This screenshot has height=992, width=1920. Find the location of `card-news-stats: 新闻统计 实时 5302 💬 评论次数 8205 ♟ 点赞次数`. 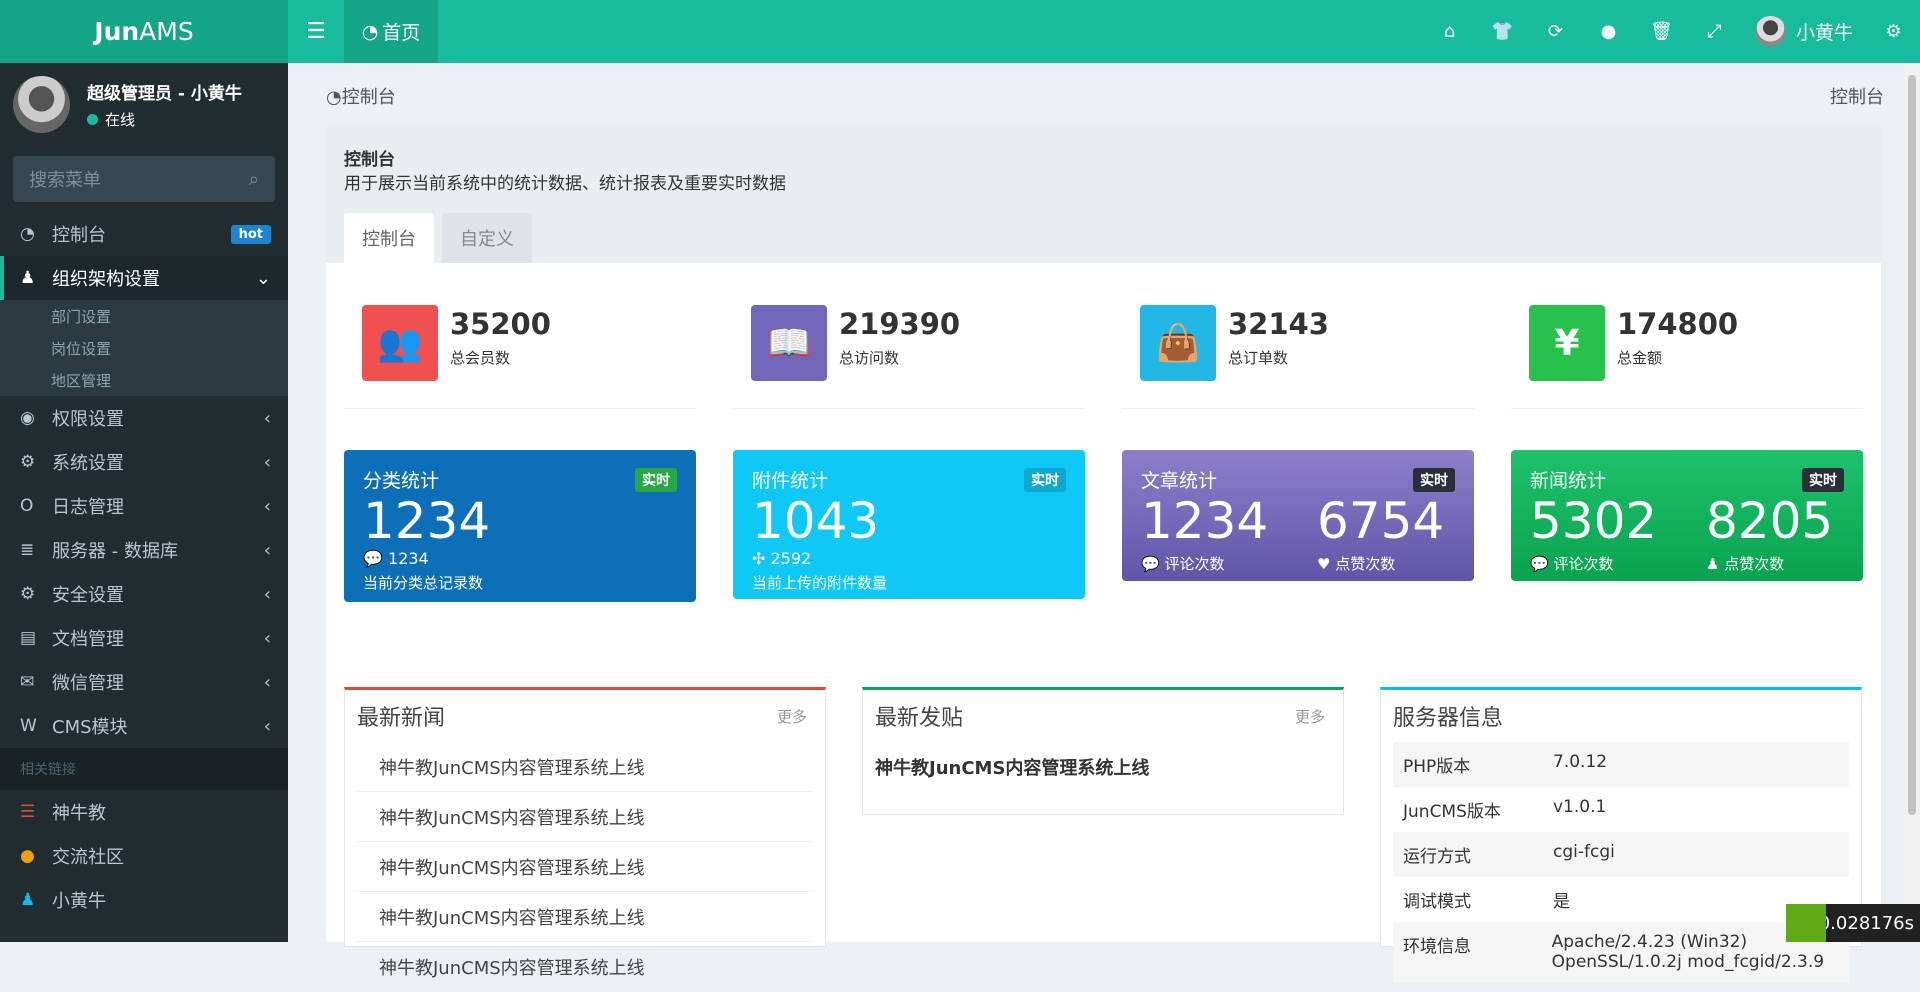

card-news-stats: 新闻统计 实时 5302 💬 评论次数 8205 ♟ 点赞次数 is located at coordinates (1687, 515).